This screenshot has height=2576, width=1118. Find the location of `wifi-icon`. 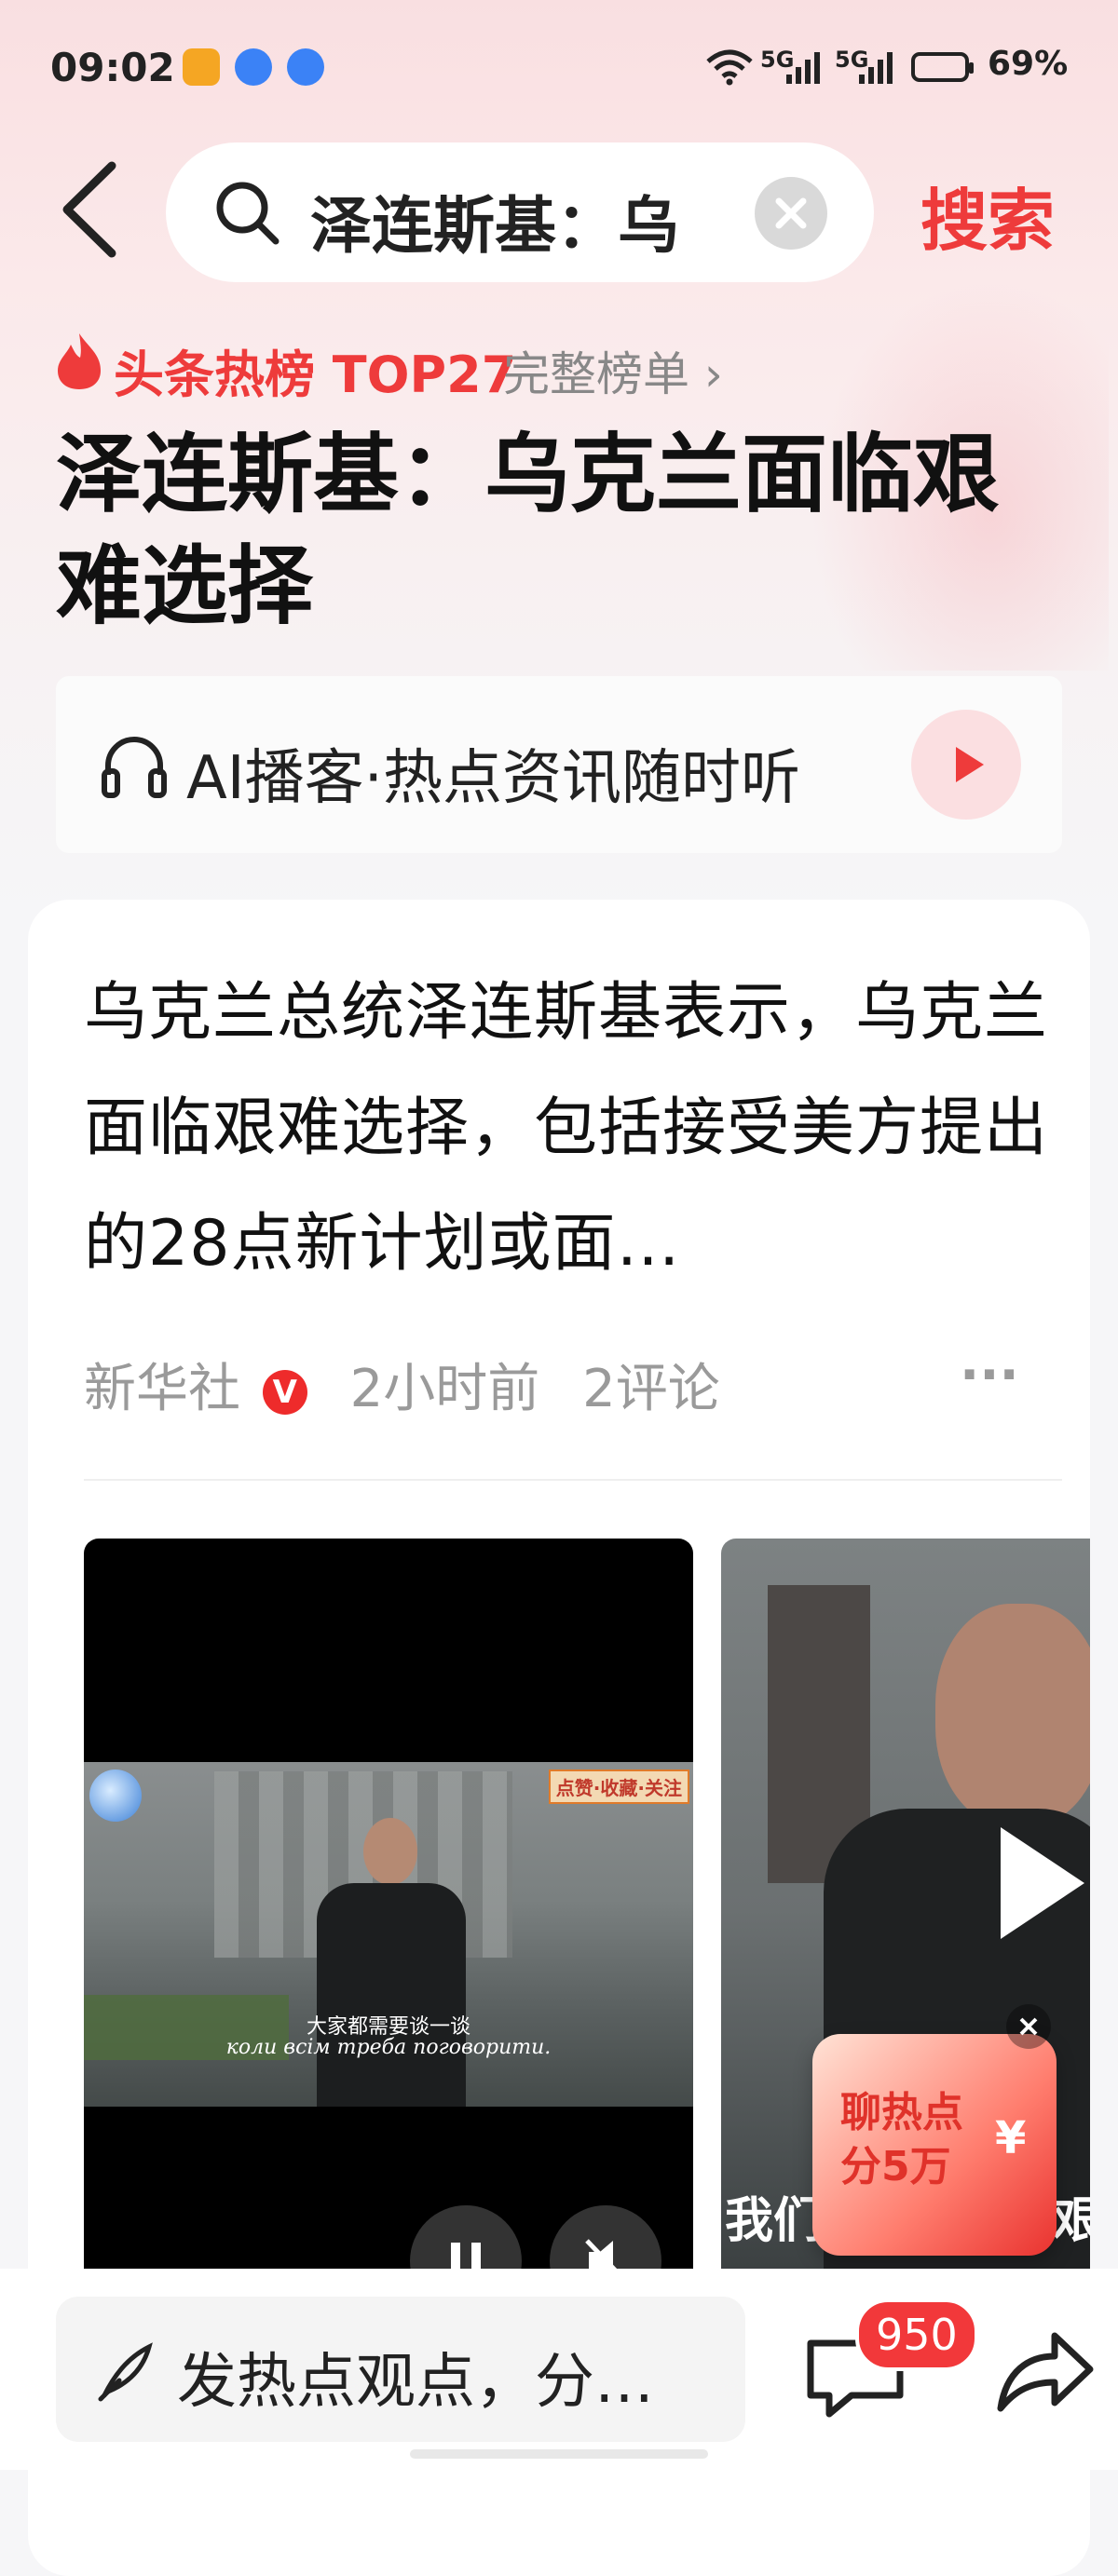

wifi-icon is located at coordinates (729, 67).